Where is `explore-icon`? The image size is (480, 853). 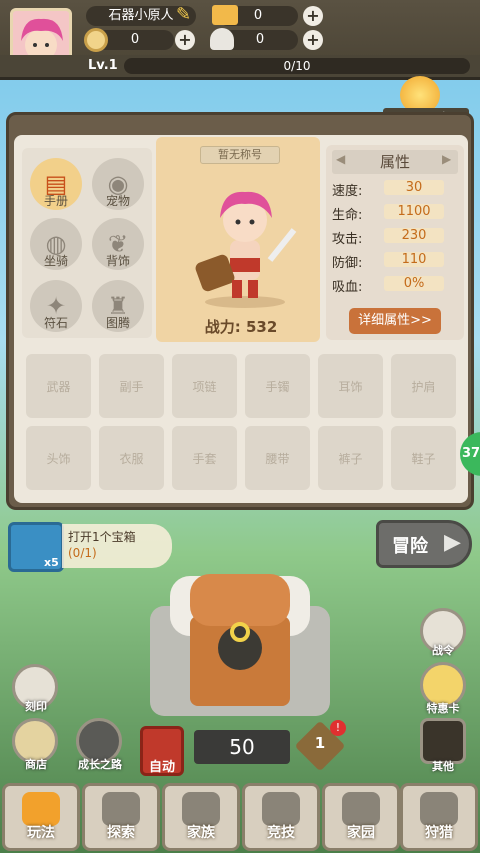
explore-icon is located at coordinates (121, 809).